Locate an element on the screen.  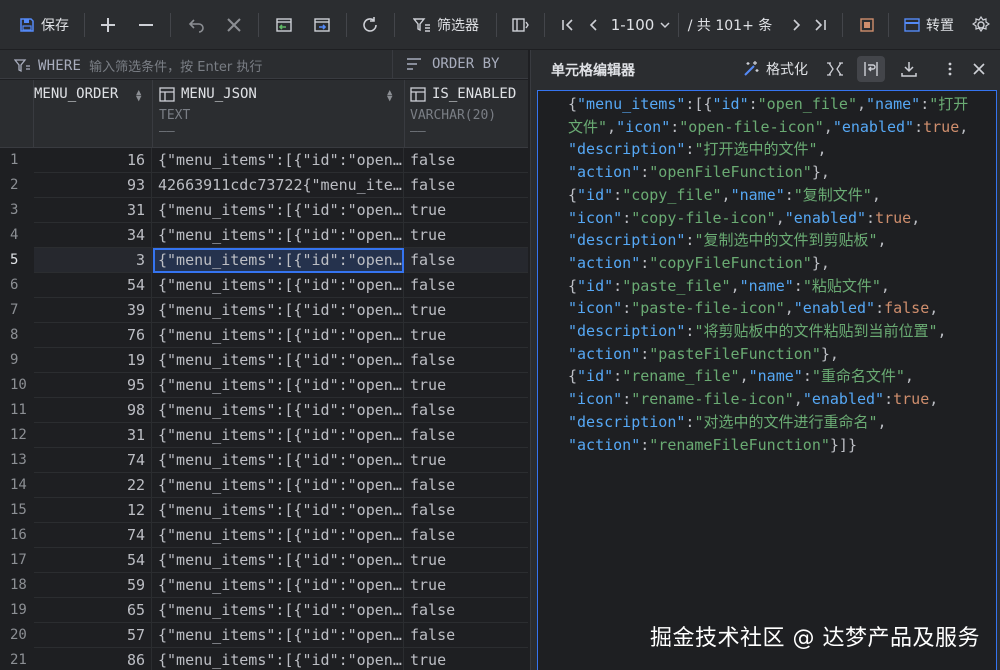
row-number: 6 is located at coordinates (17, 285).